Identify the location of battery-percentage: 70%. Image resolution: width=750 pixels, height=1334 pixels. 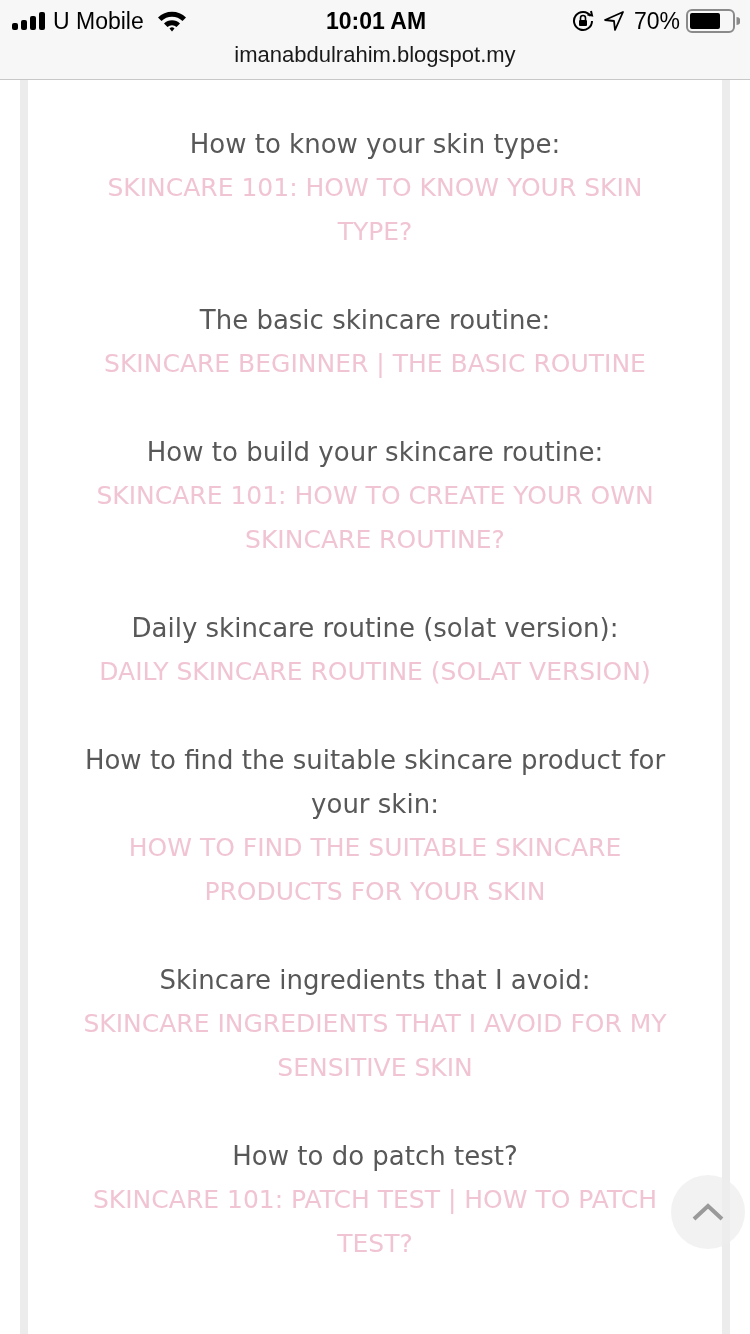
(656, 21).